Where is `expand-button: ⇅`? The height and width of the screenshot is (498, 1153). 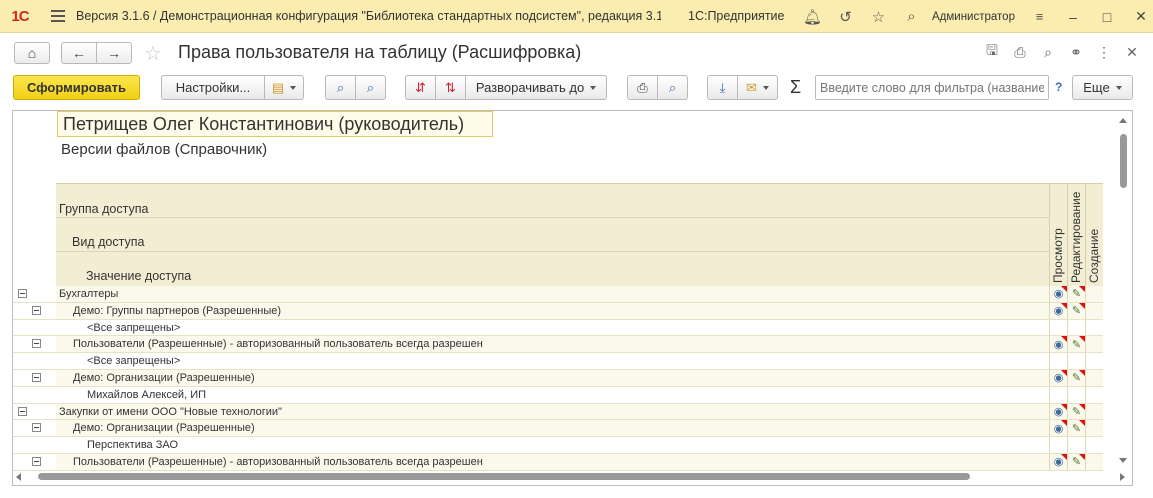 expand-button: ⇅ is located at coordinates (450, 87).